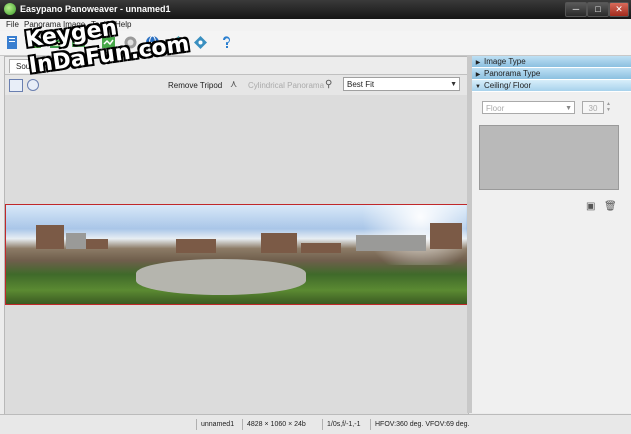 This screenshot has height=434, width=631. Describe the element at coordinates (551, 62) in the screenshot. I see `section-image-type: ▶ Image Type` at that location.